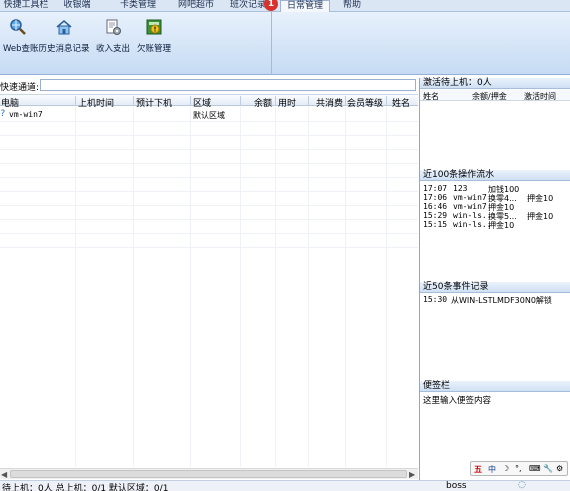 The width and height of the screenshot is (570, 491). I want to click on active-pending-title: 激活待上机：0人, so click(495, 83).